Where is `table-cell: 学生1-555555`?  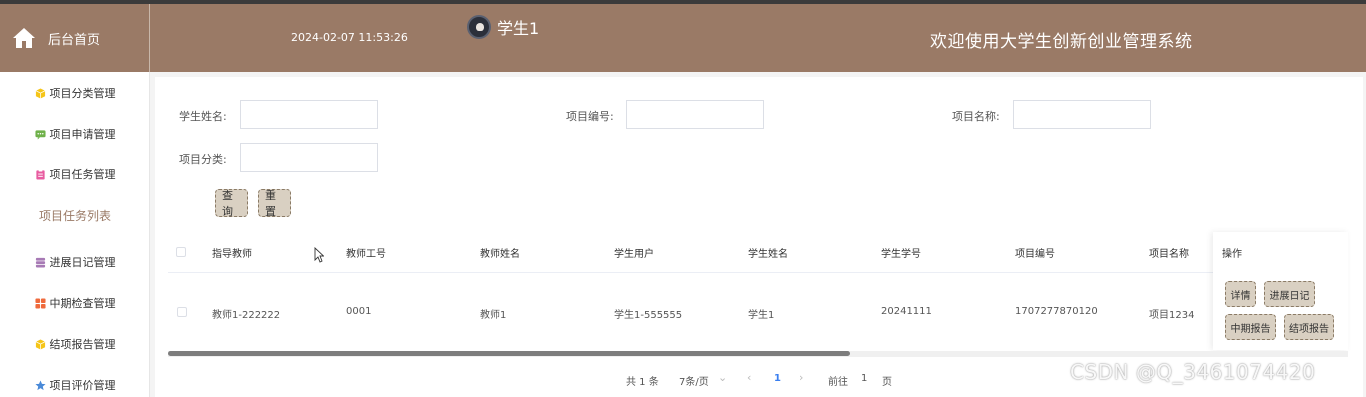 table-cell: 学生1-555555 is located at coordinates (648, 315).